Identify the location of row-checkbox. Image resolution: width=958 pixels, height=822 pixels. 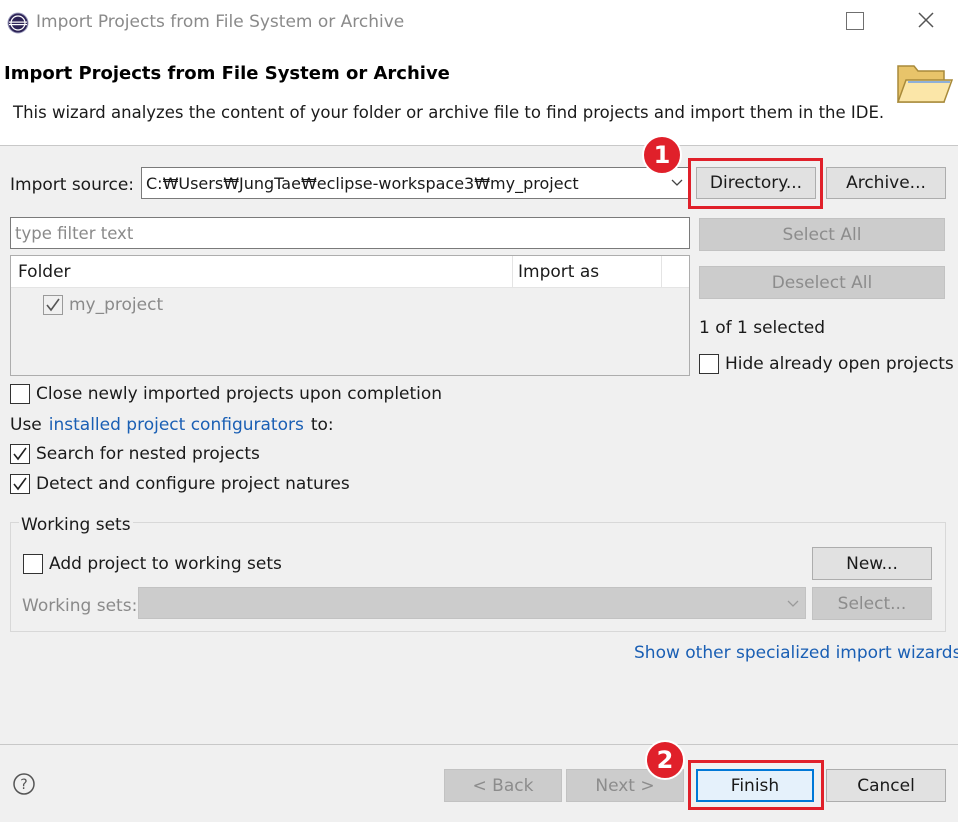
(53, 305).